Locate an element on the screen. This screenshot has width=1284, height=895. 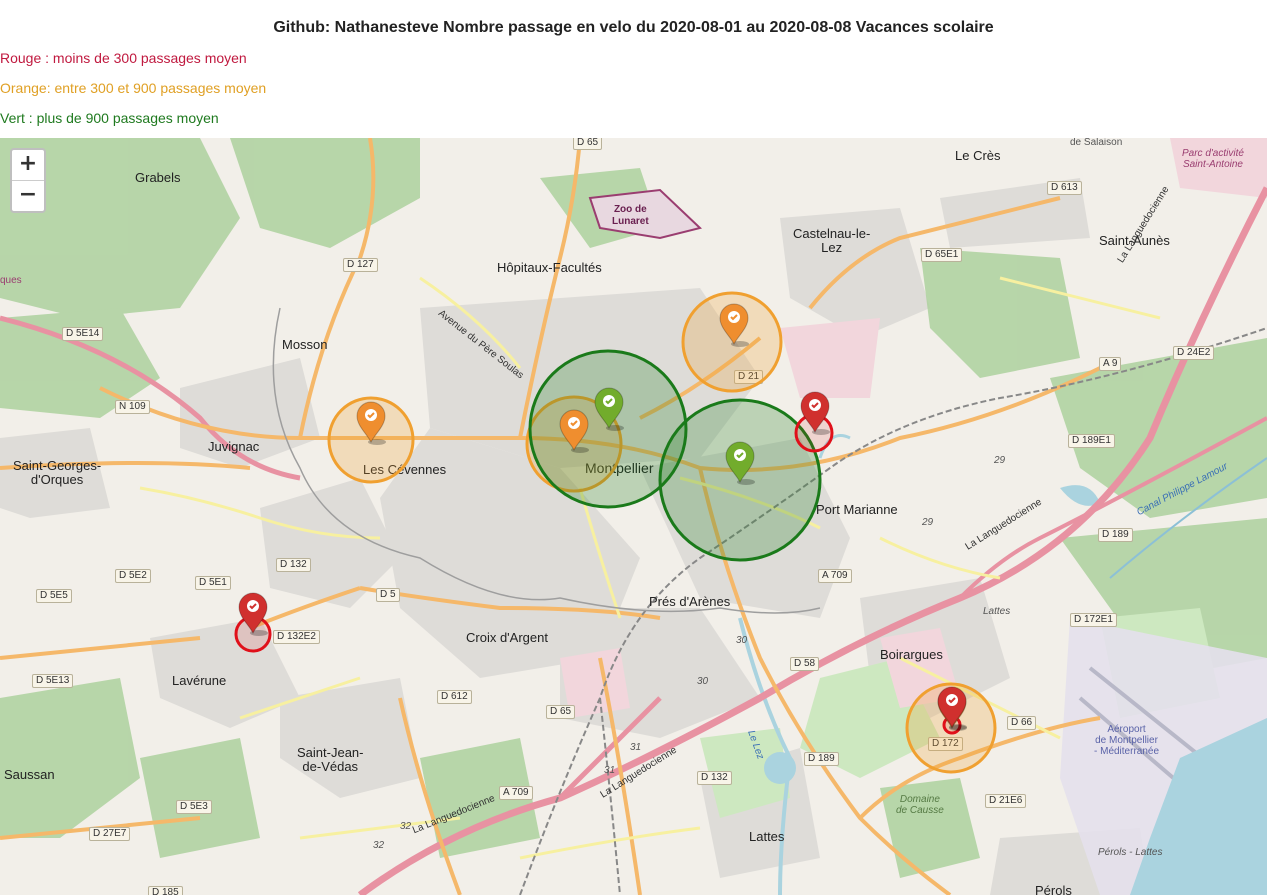
legend-orange: Orange: entre 300 et 900 passages moyen is located at coordinates (133, 88).